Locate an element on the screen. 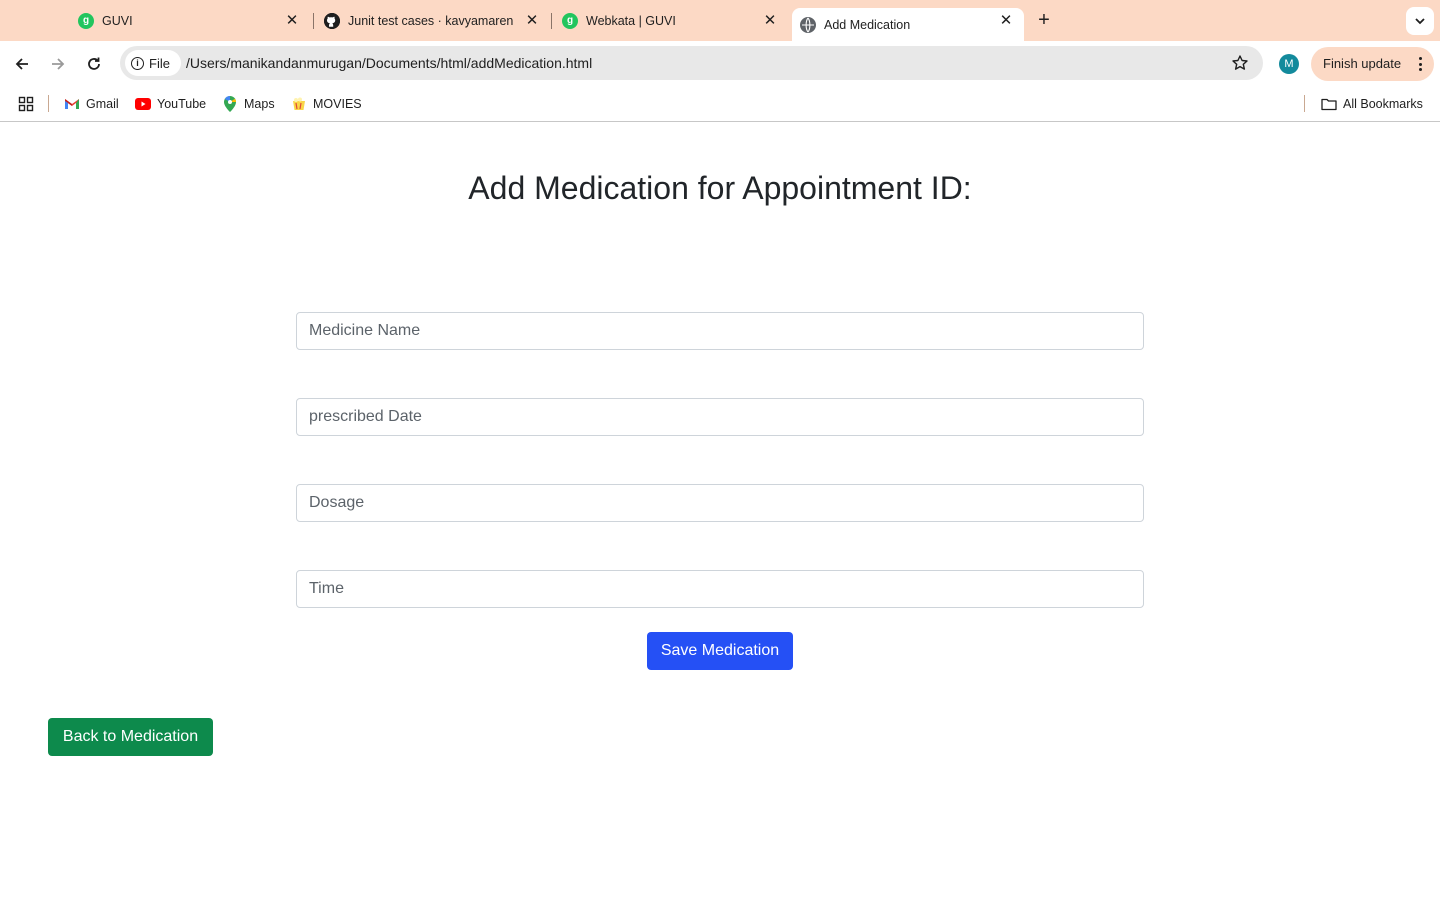  apps-grid-icon is located at coordinates (26, 104).